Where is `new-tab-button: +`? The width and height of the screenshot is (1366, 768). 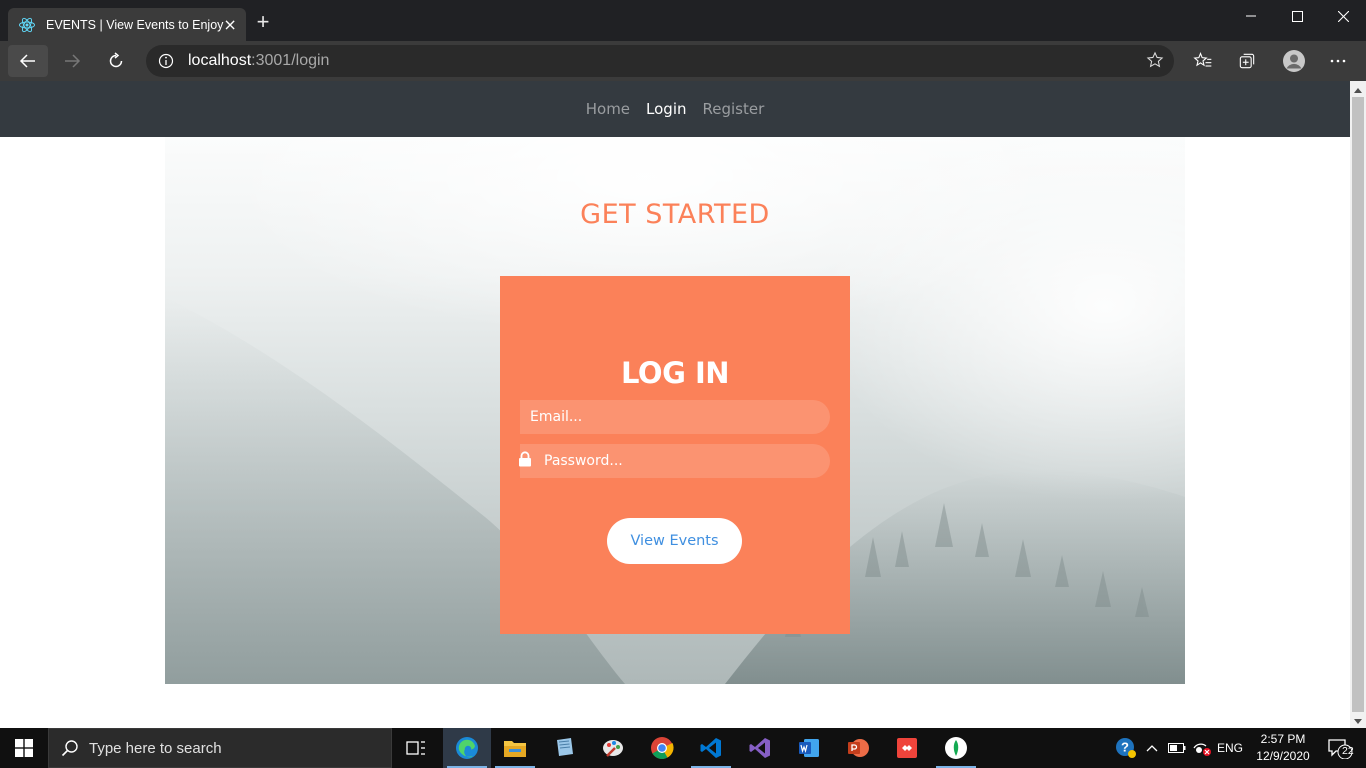 new-tab-button: + is located at coordinates (263, 22).